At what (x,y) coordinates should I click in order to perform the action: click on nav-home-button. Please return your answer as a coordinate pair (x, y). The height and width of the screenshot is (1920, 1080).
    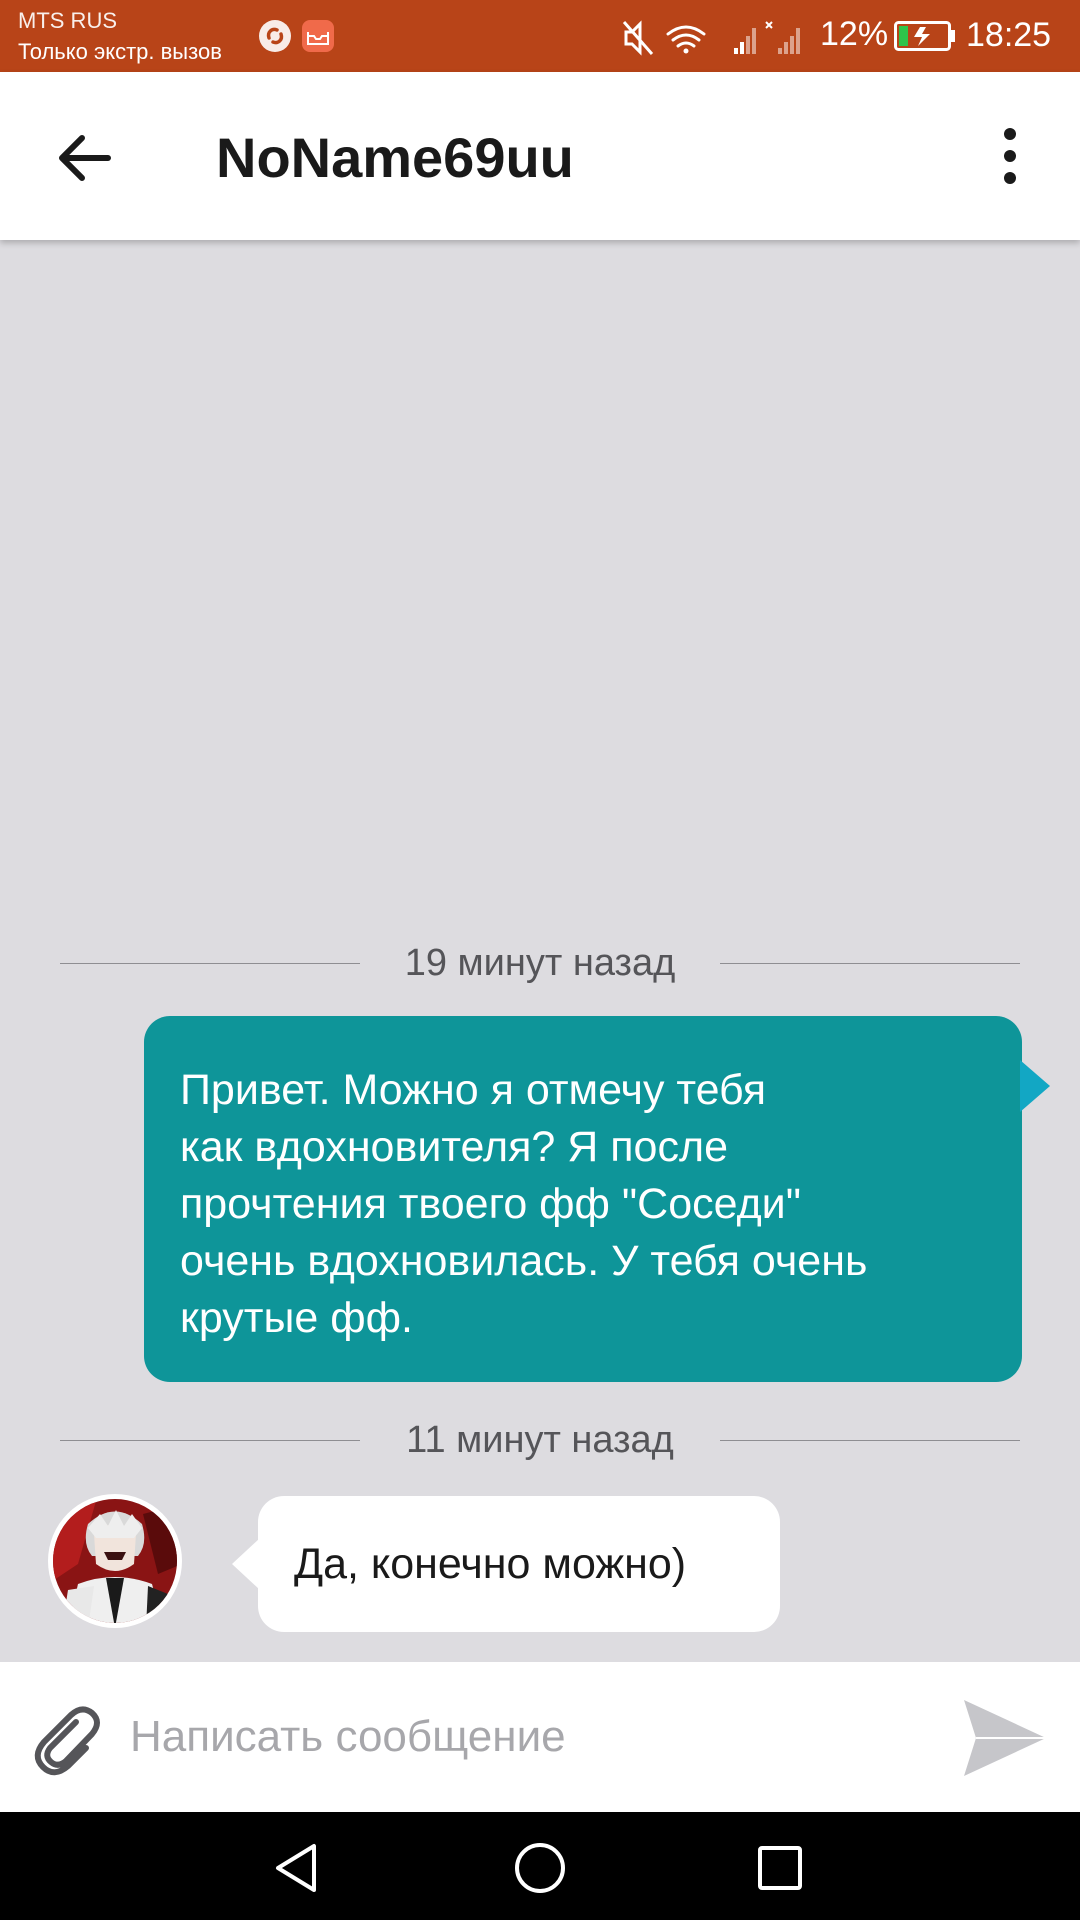
    Looking at the image, I should click on (540, 1868).